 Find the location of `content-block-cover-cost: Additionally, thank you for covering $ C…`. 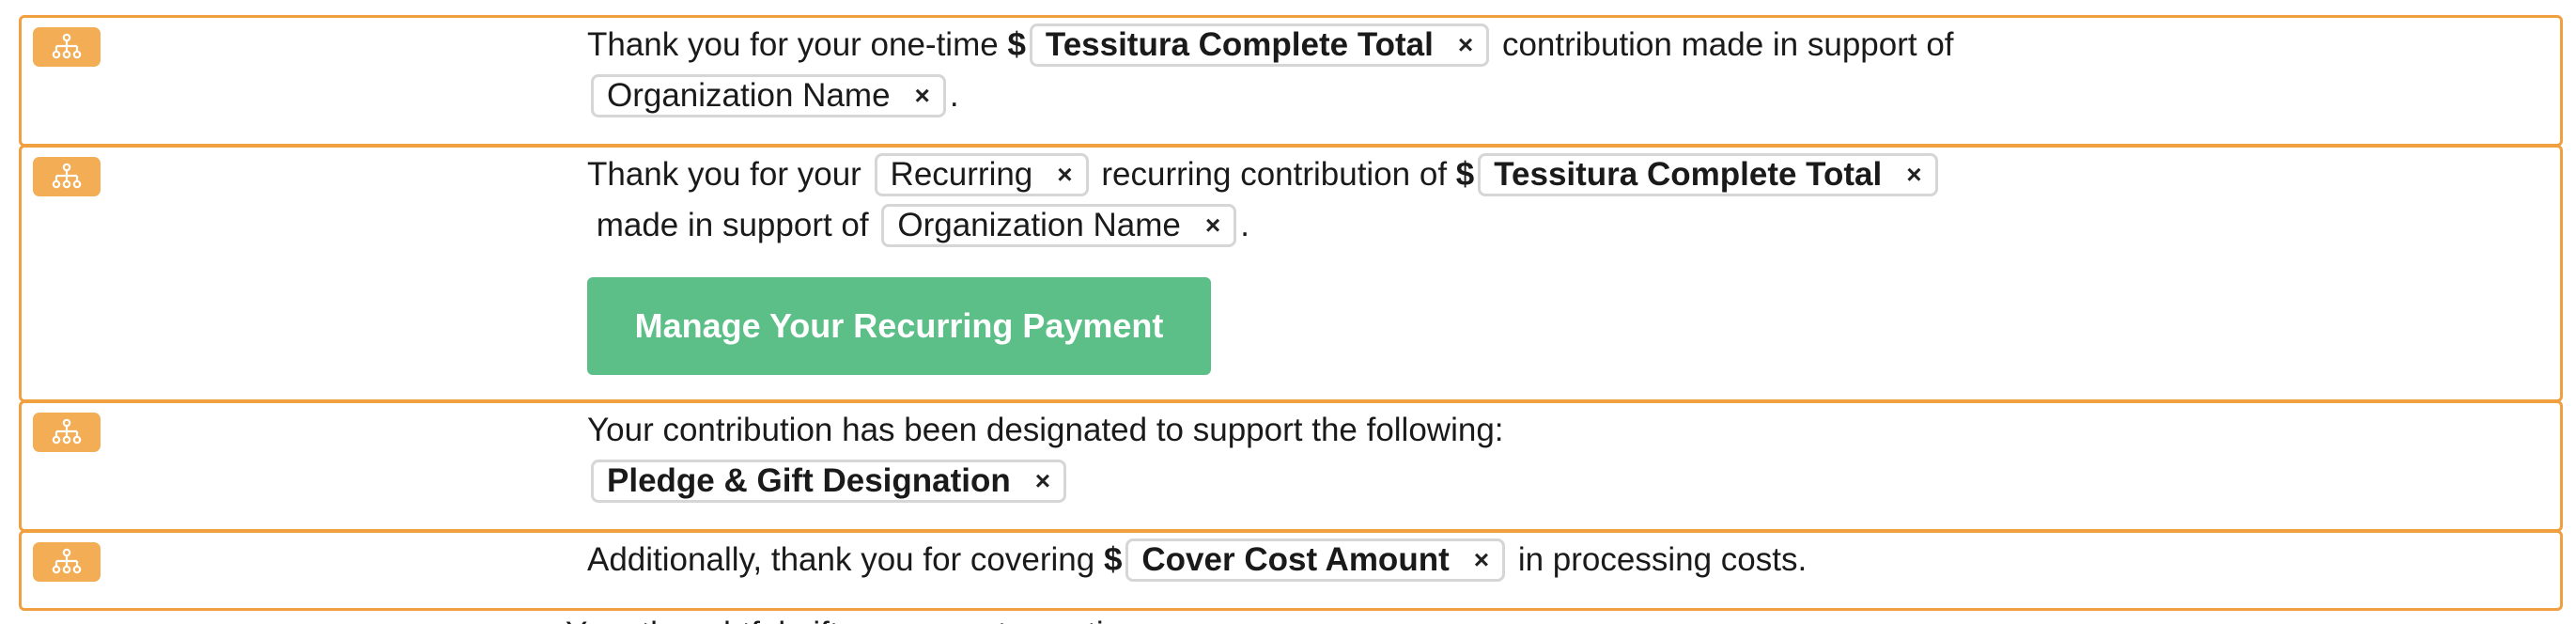

content-block-cover-cost: Additionally, thank you for covering $ C… is located at coordinates (1291, 570).